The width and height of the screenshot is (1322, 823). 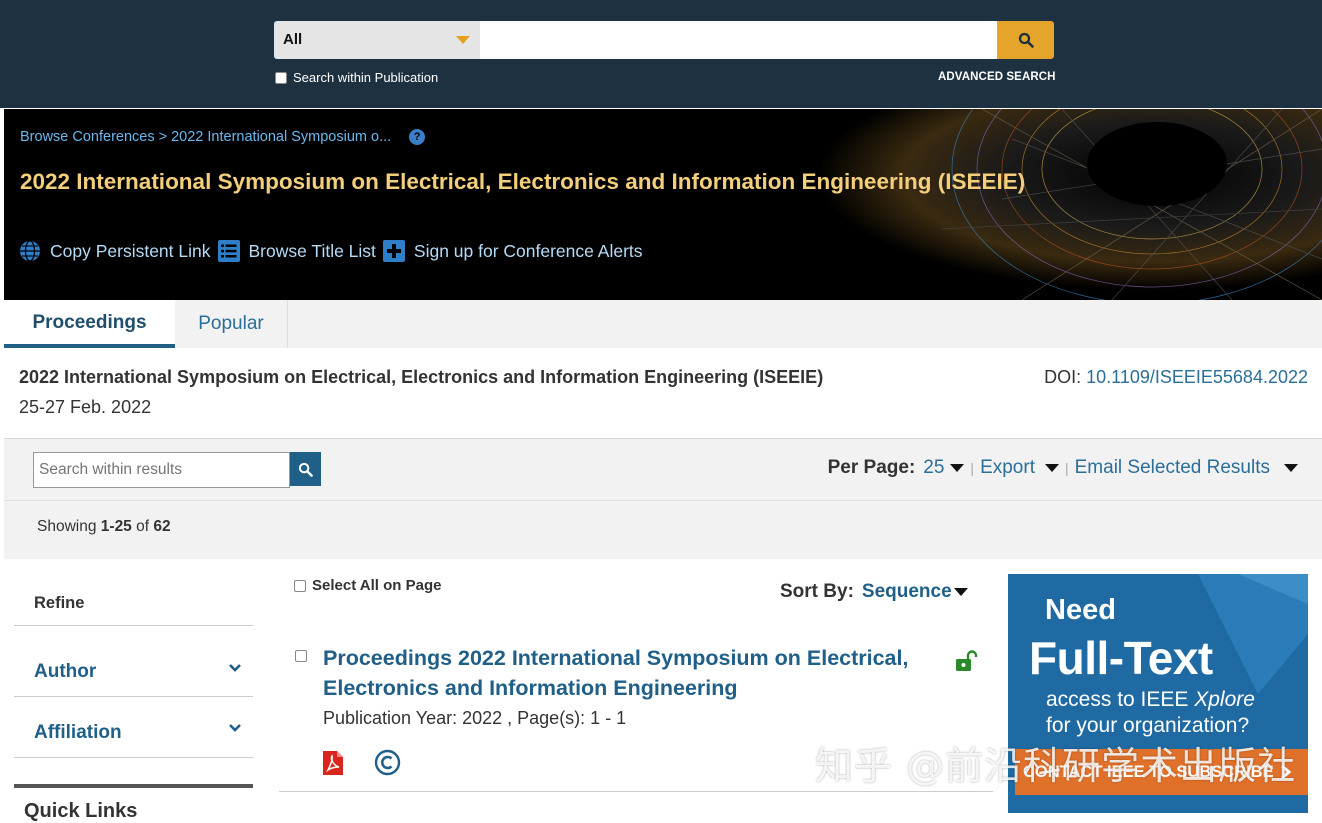 I want to click on help-icon: ?, so click(x=417, y=137).